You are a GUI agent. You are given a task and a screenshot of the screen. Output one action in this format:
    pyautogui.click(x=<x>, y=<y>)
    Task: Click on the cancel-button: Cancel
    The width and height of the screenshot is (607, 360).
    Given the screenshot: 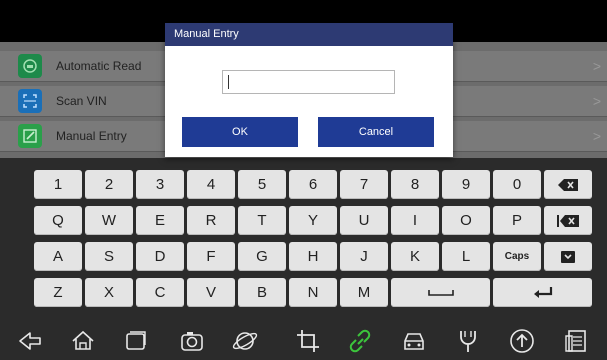 What is the action you would take?
    pyautogui.click(x=376, y=132)
    